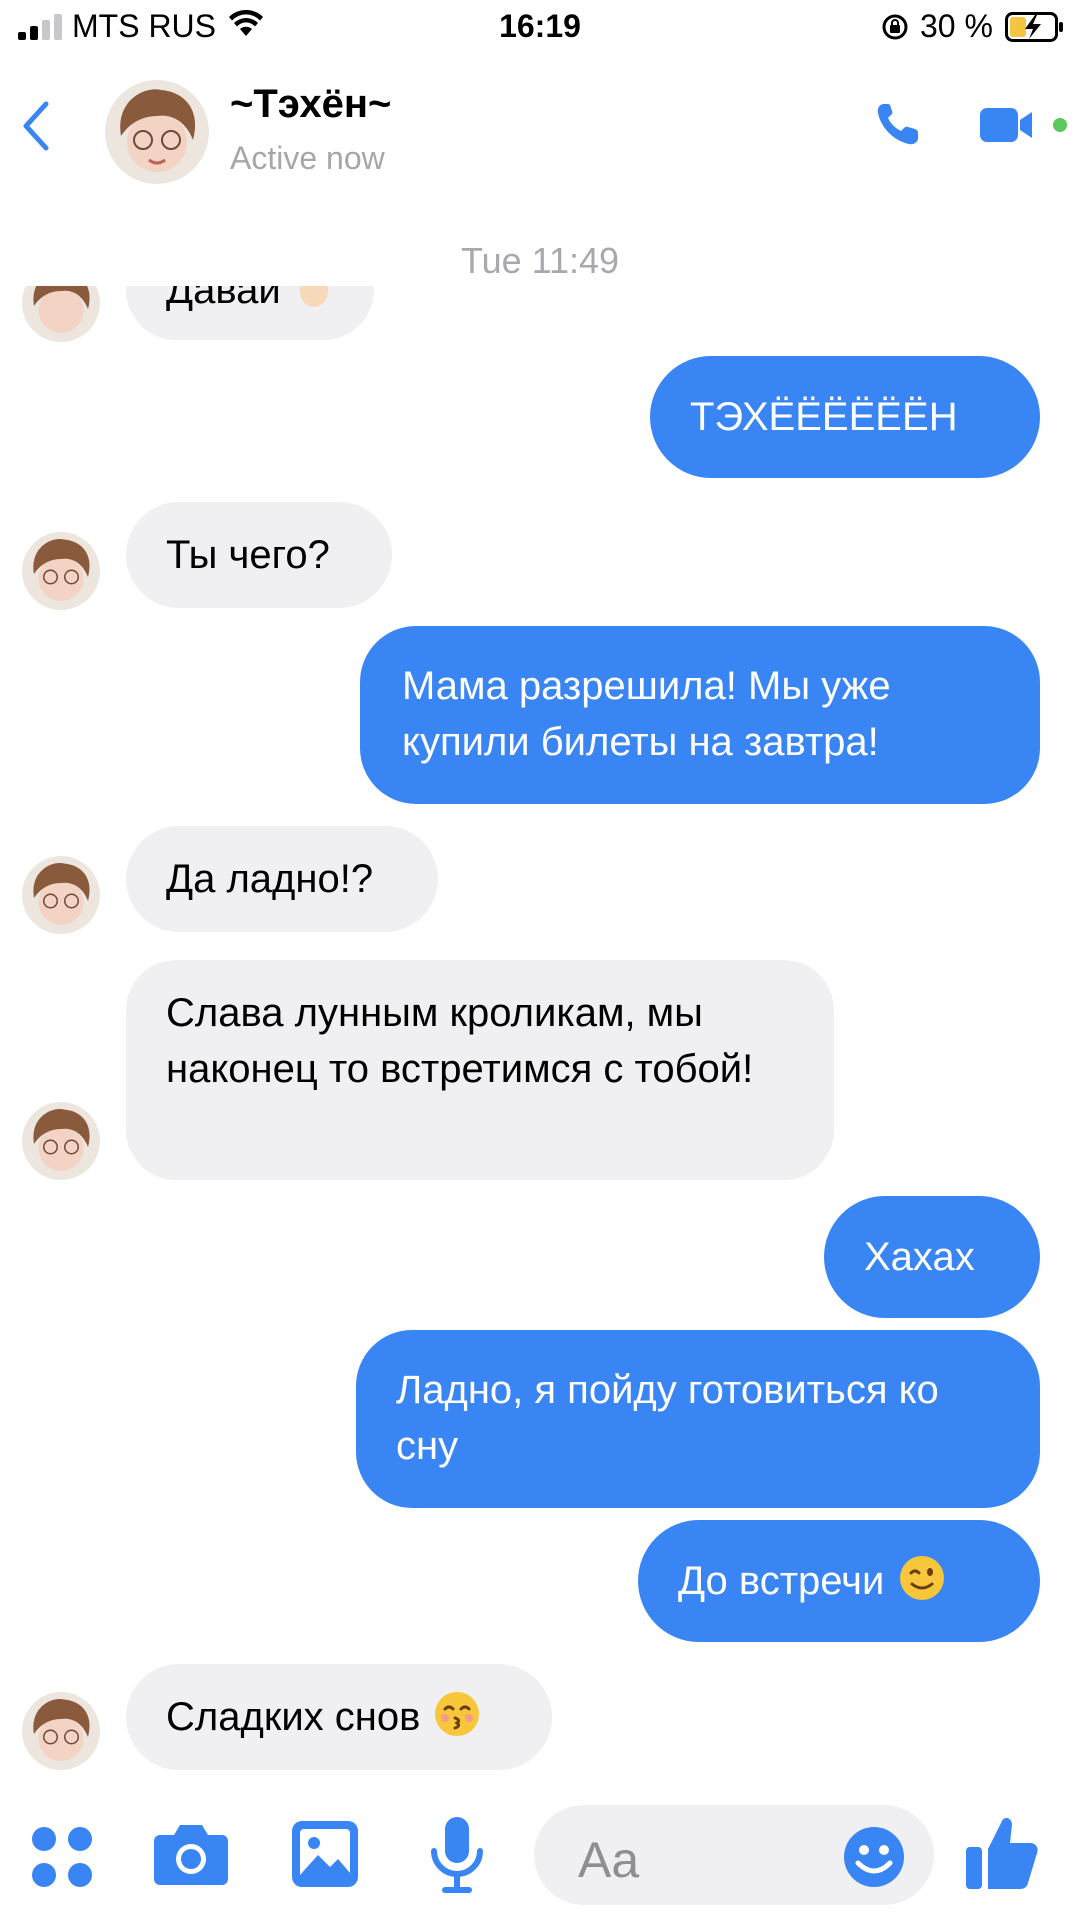 The width and height of the screenshot is (1080, 1920). Describe the element at coordinates (781, 1581) in the screenshot. I see `message-text: До встречи` at that location.